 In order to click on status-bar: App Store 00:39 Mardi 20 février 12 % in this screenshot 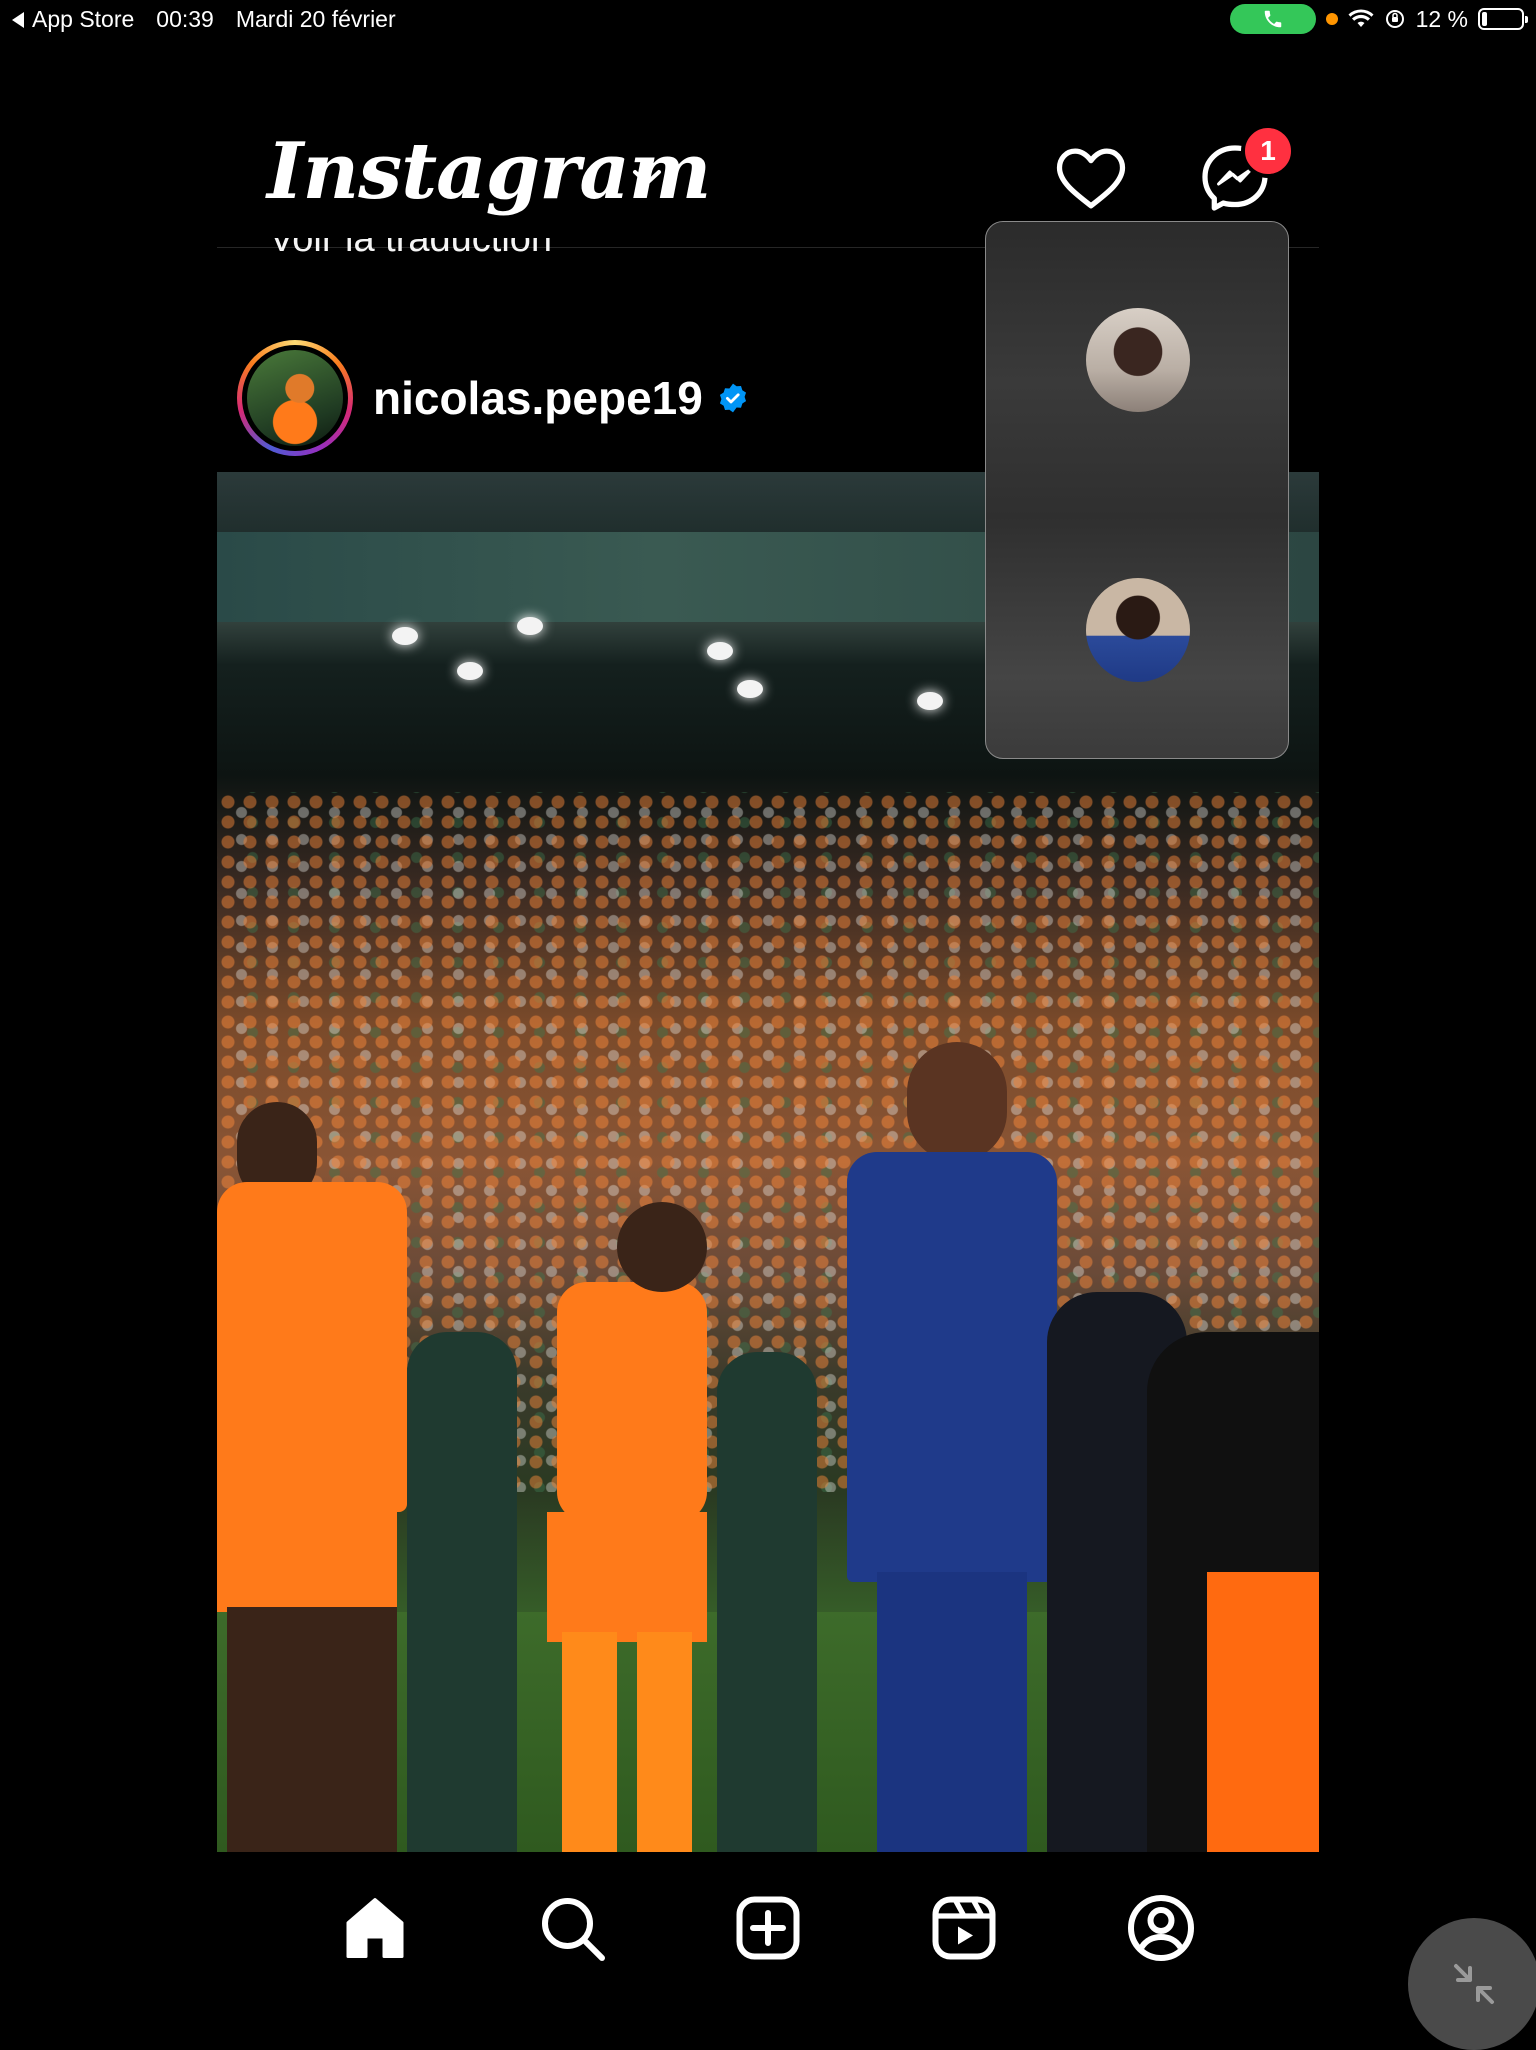, I will do `click(768, 20)`.